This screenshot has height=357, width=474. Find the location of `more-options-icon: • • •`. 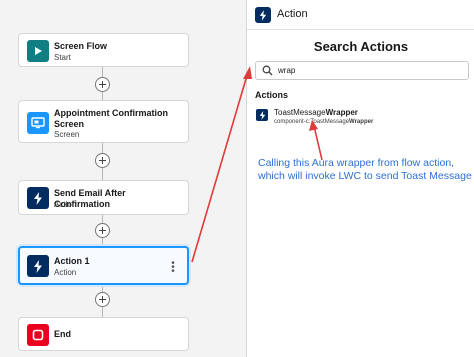

more-options-icon: • • • is located at coordinates (173, 268).